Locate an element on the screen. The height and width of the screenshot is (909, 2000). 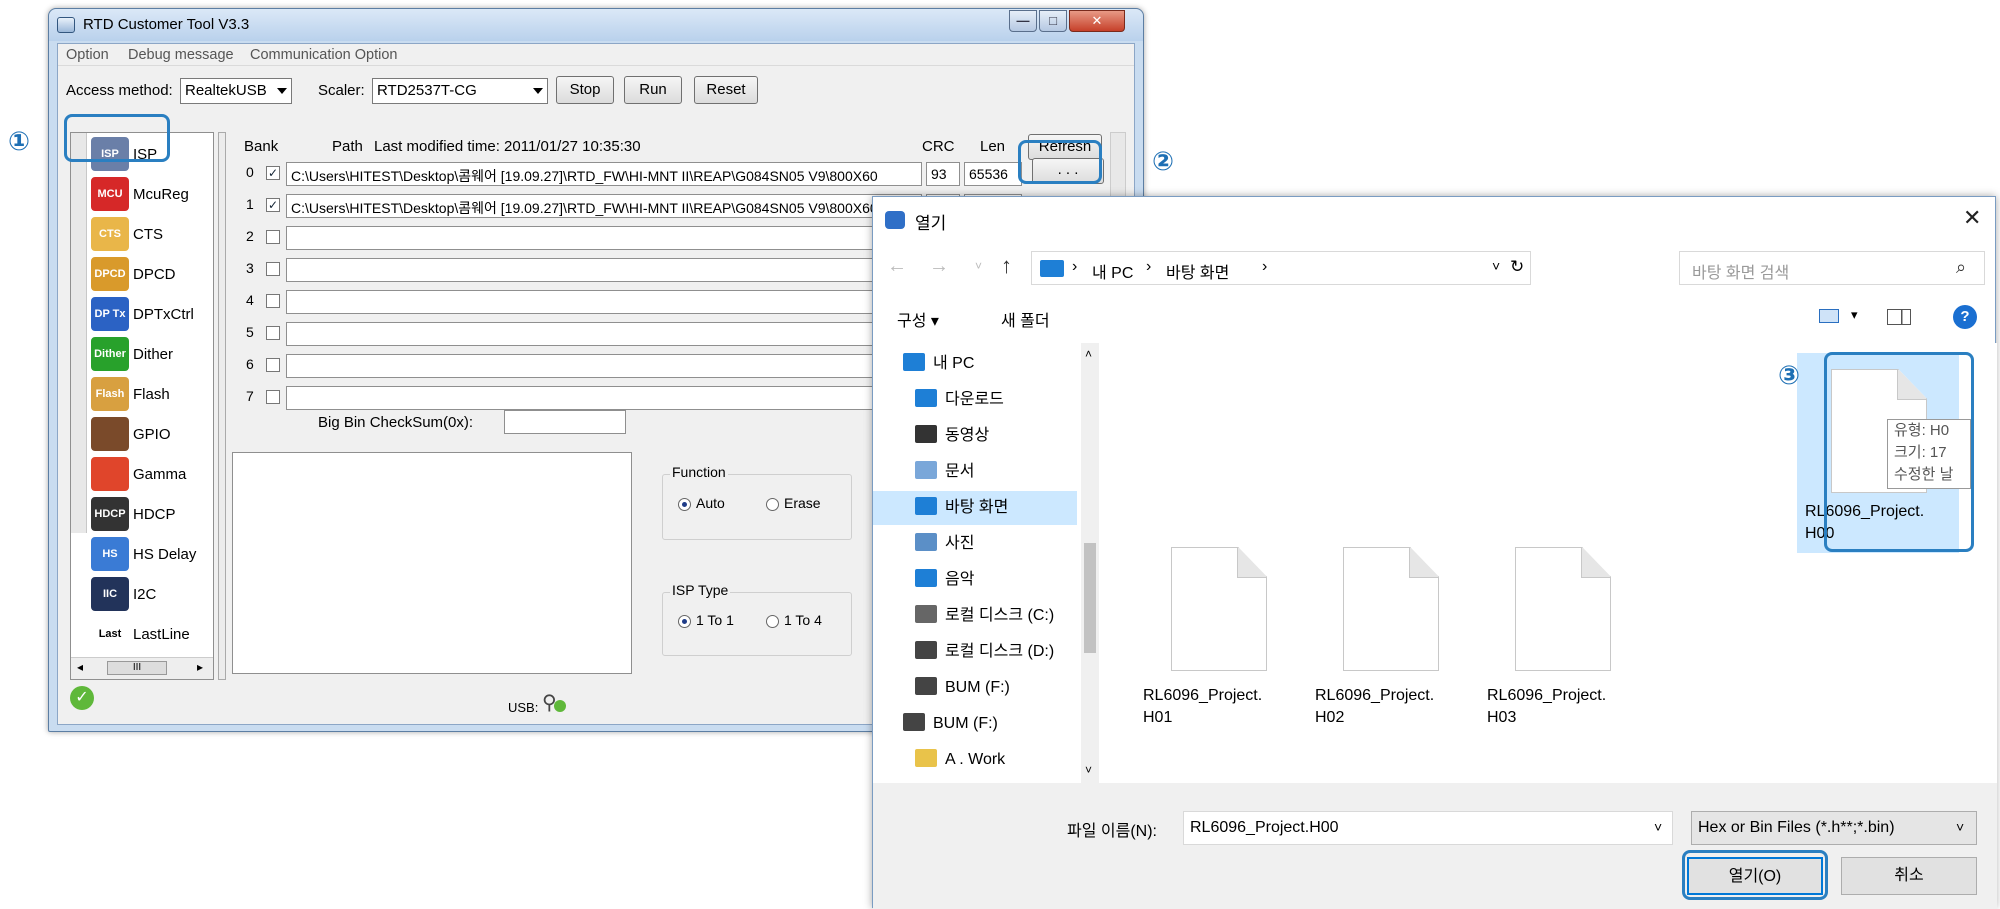
nav-item: 로컬 디스크 (D:) is located at coordinates (1010, 652).